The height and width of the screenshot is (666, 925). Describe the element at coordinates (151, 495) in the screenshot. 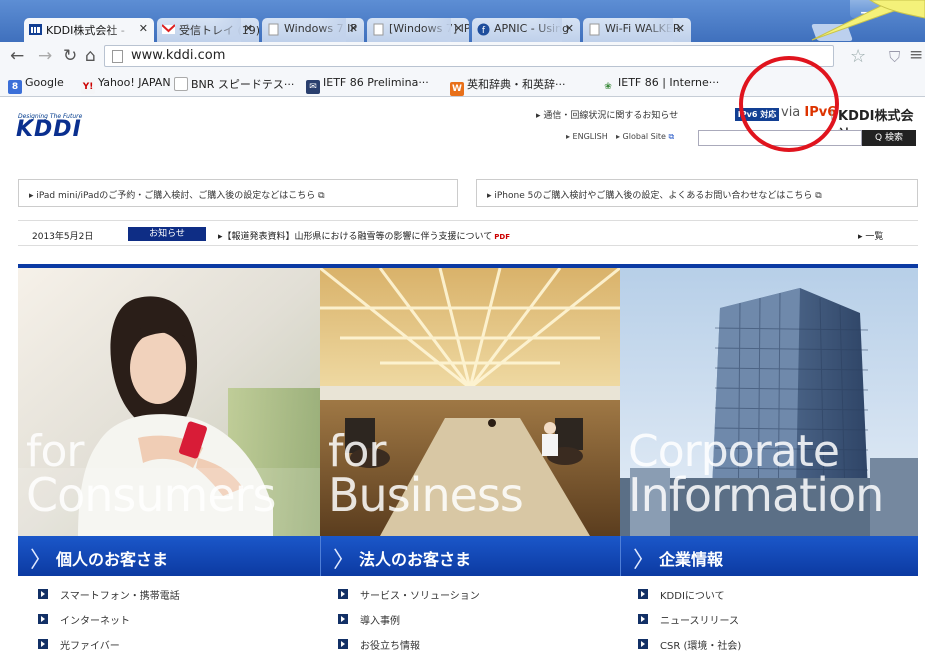

I see `panel-title-line2: Consumers` at that location.